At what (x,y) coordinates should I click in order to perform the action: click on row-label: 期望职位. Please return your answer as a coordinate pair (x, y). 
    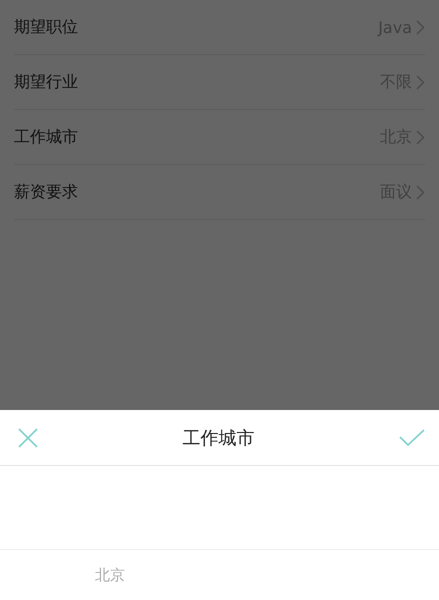
    Looking at the image, I should click on (46, 27).